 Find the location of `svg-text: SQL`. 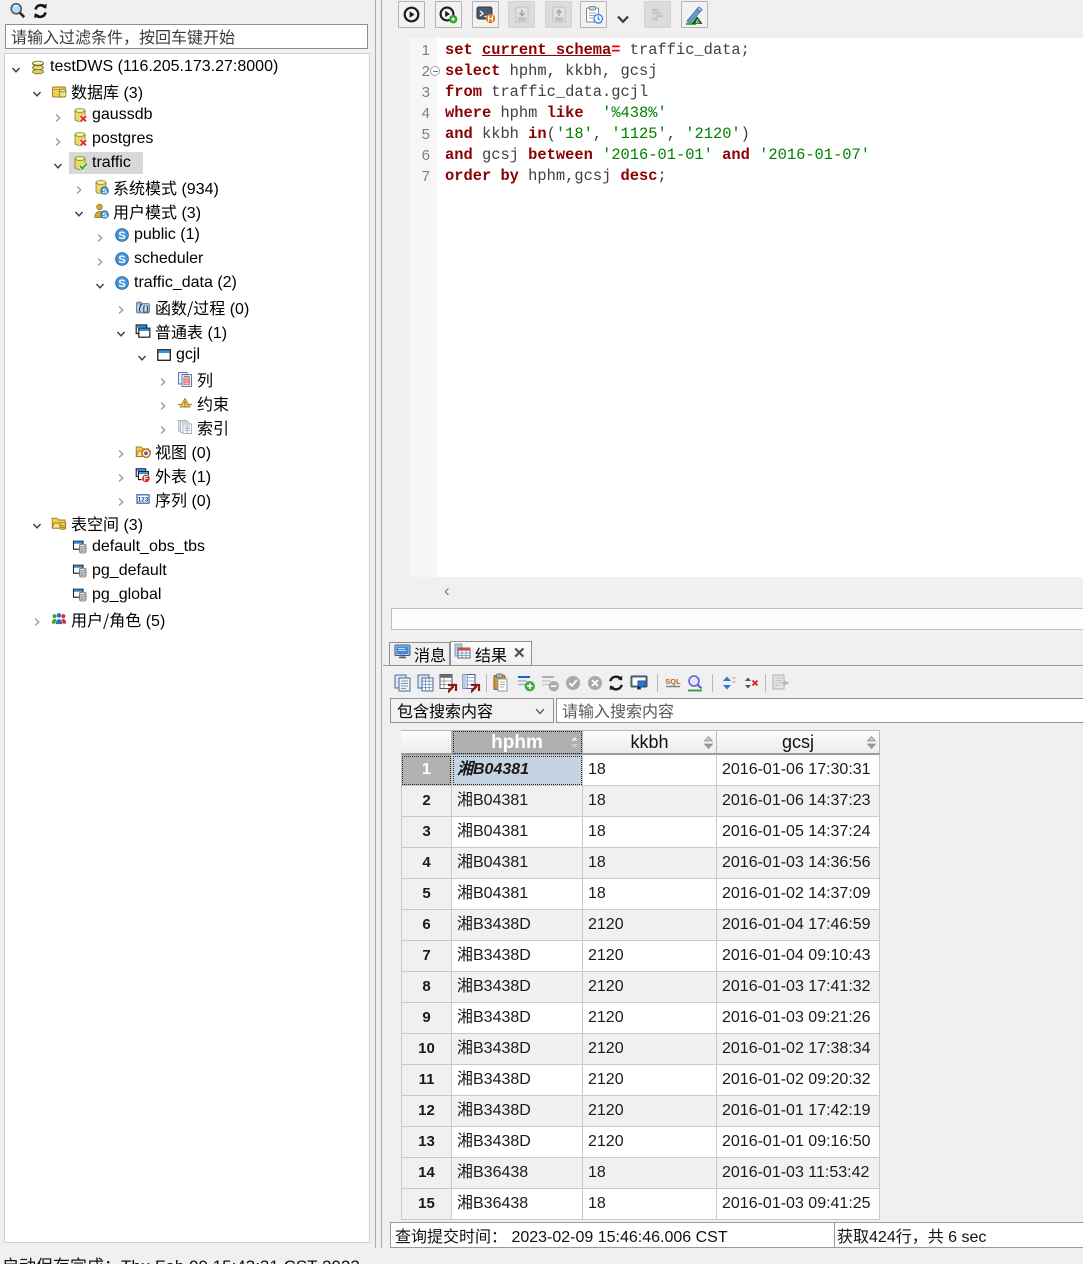

svg-text: SQL is located at coordinates (673, 681).